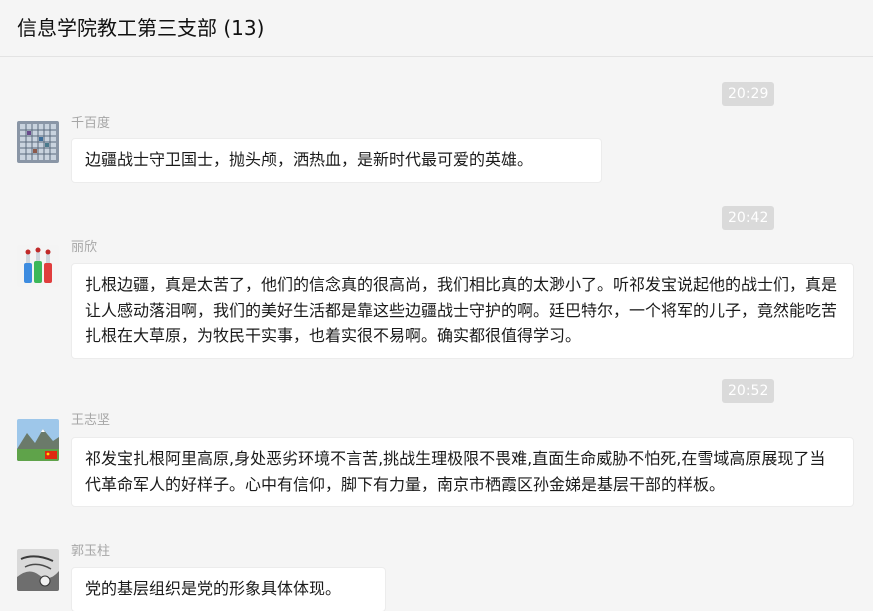 This screenshot has height=611, width=873. Describe the element at coordinates (141, 28) in the screenshot. I see `group-title: 信息学院教工第三支部 (13)` at that location.